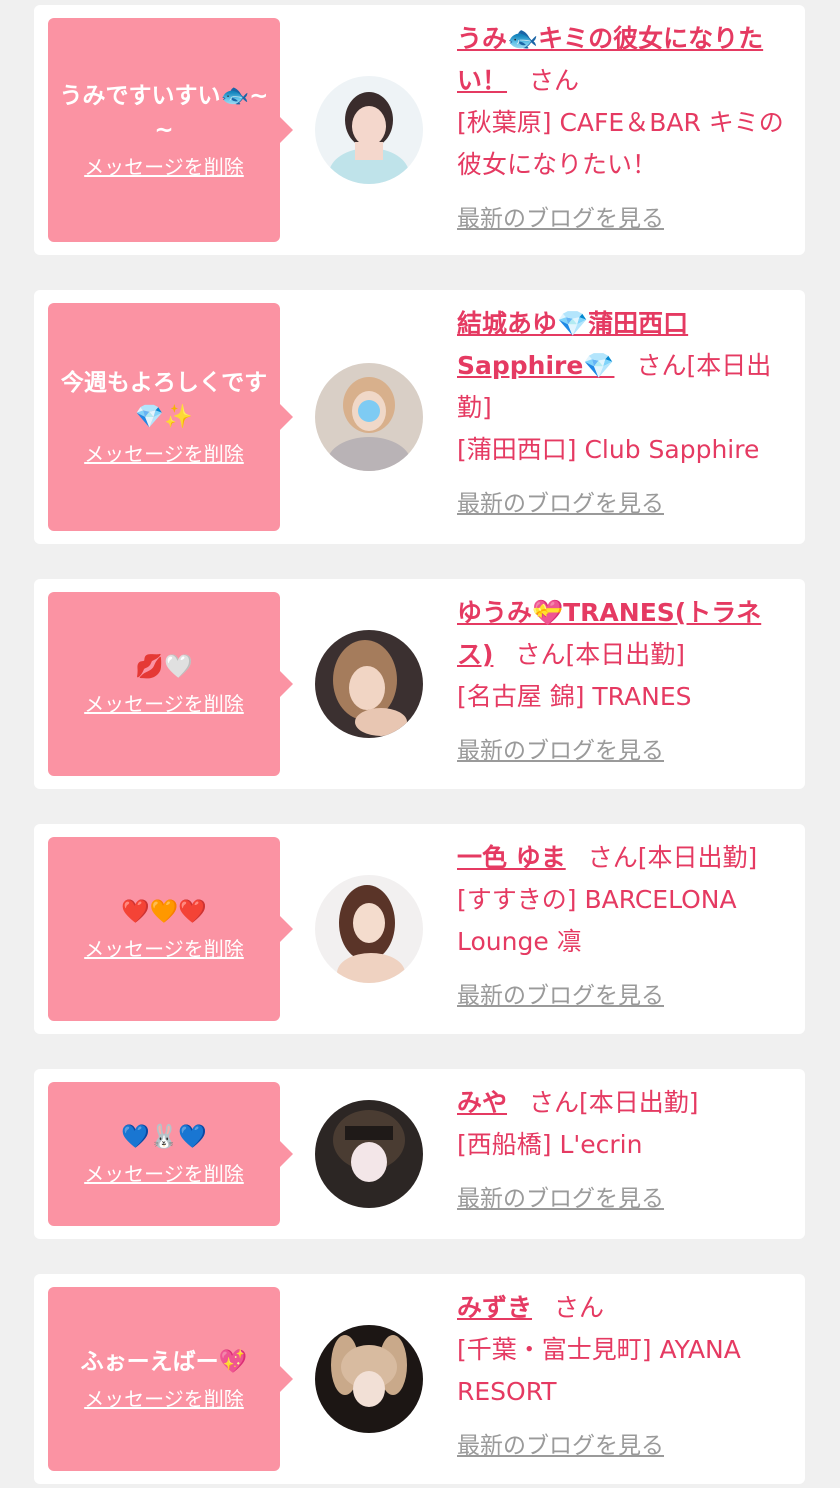 This screenshot has height=1488, width=840. I want to click on shop-name: [蒲田西口] Club Sapphire, so click(608, 449).